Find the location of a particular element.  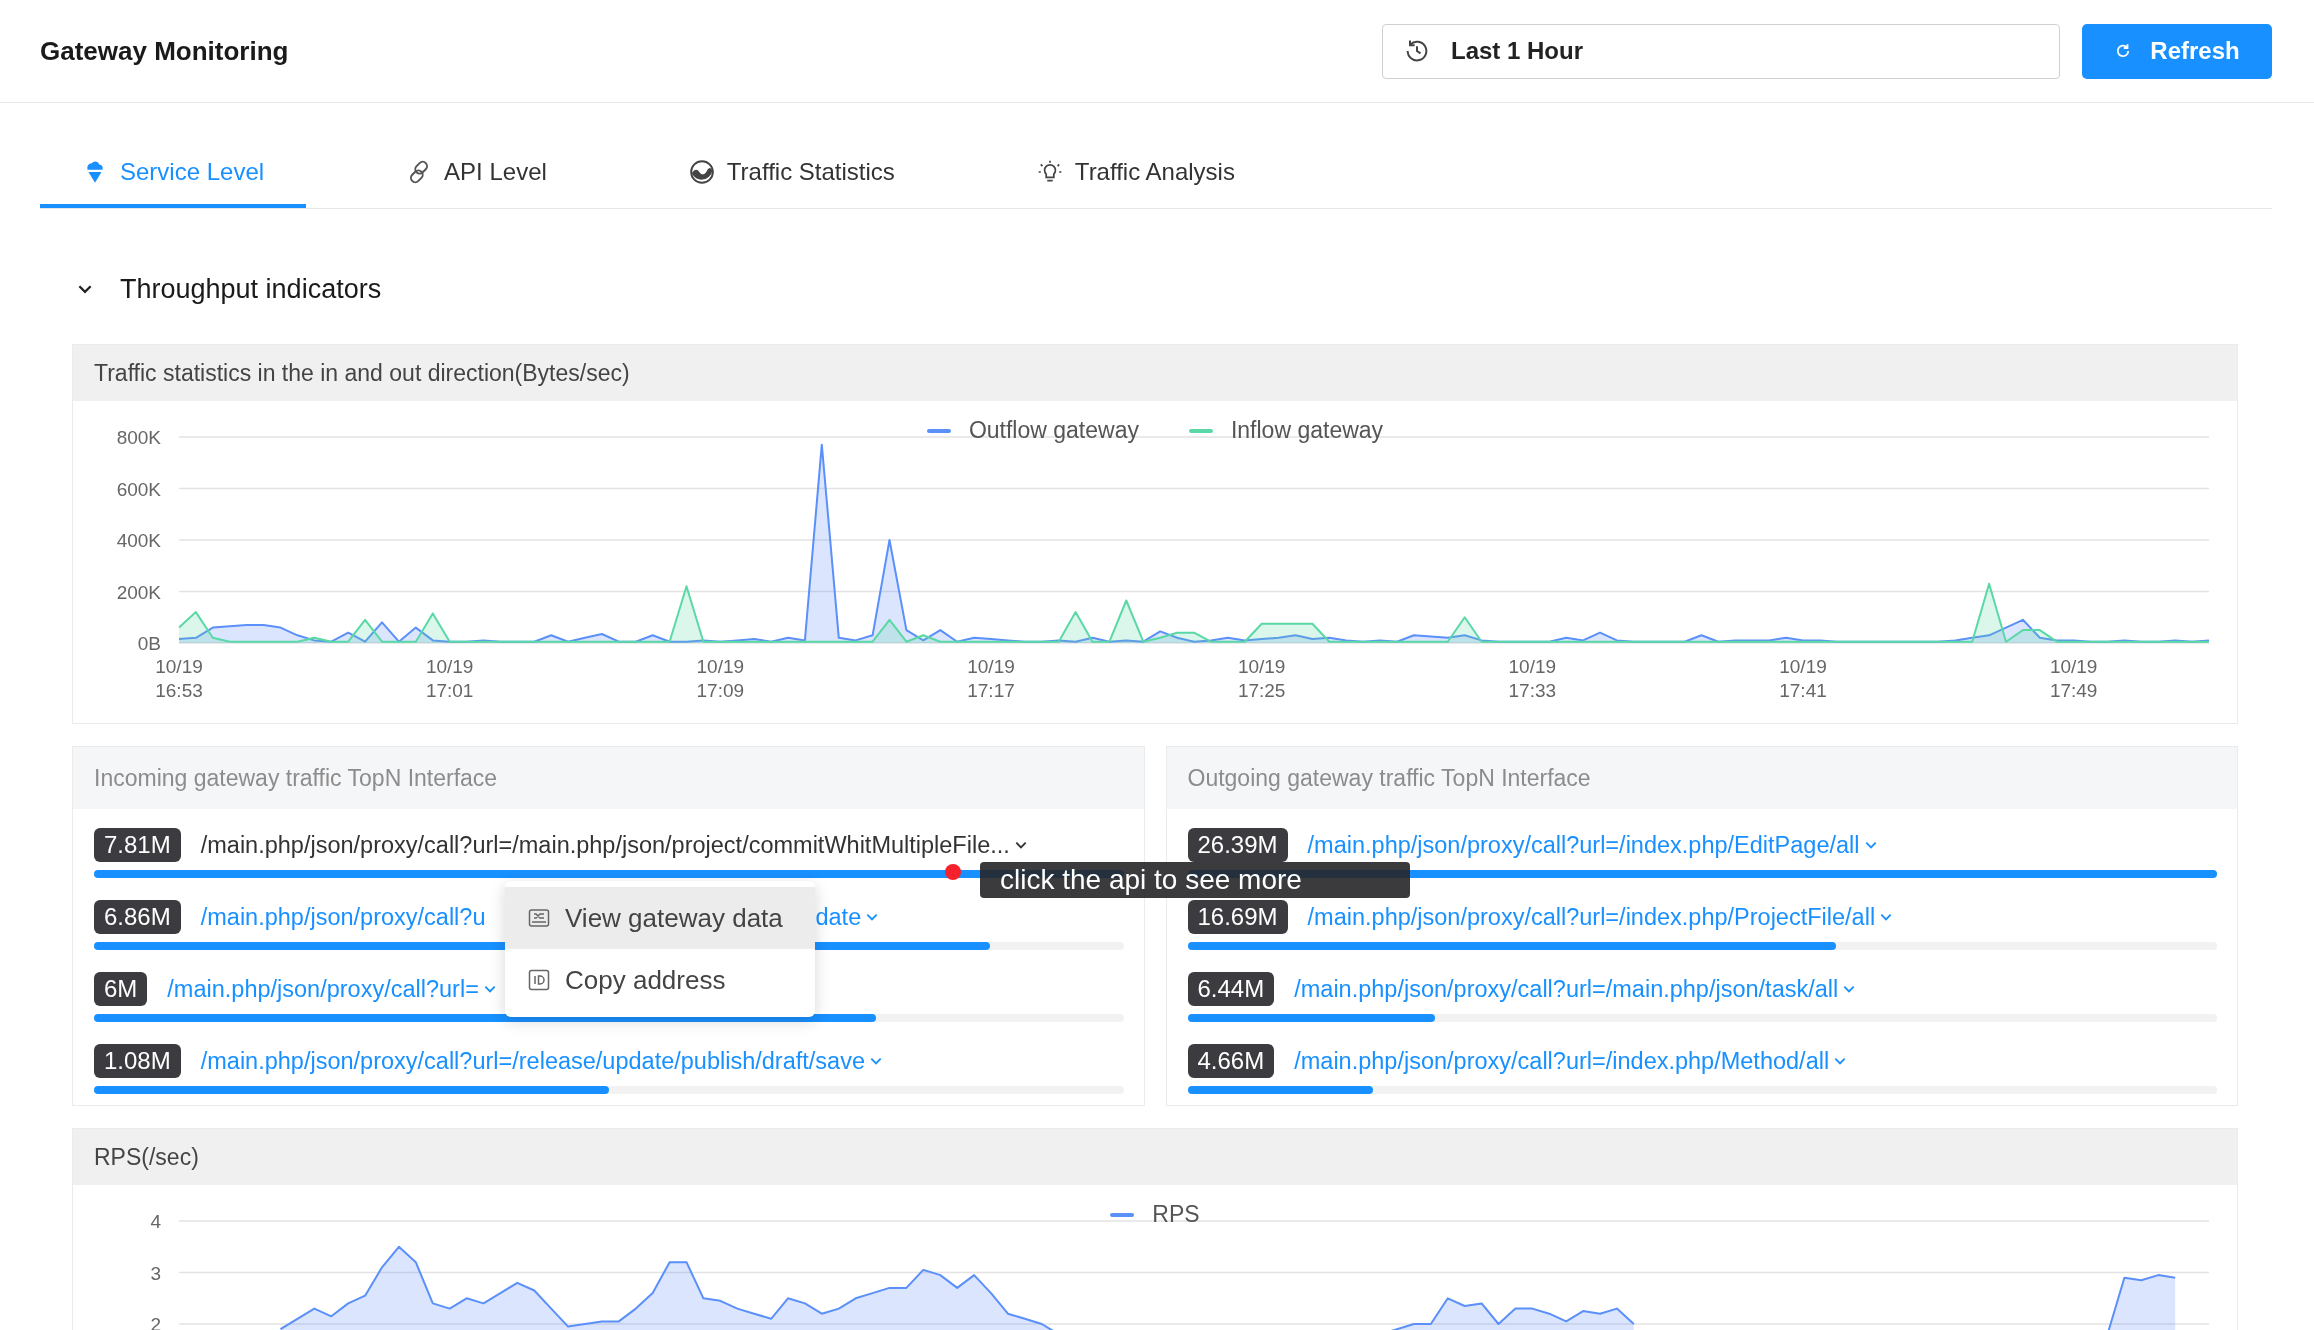

axis-label: 400K is located at coordinates (138, 540).